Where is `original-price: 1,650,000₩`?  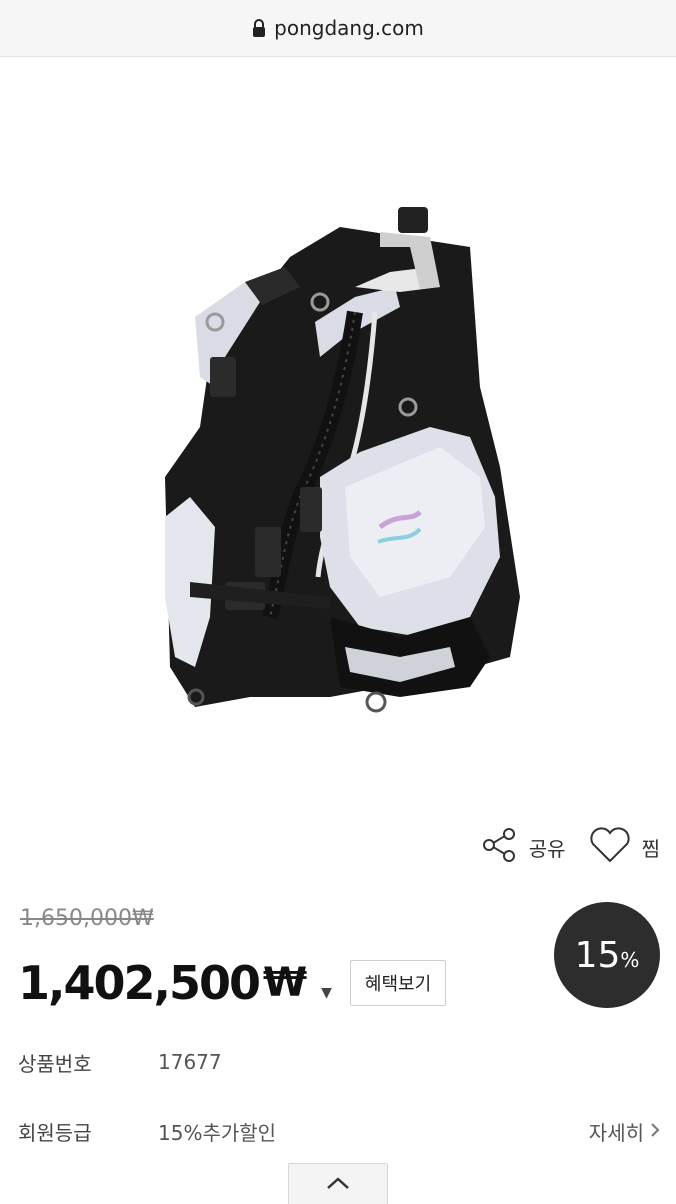 original-price: 1,650,000₩ is located at coordinates (87, 918).